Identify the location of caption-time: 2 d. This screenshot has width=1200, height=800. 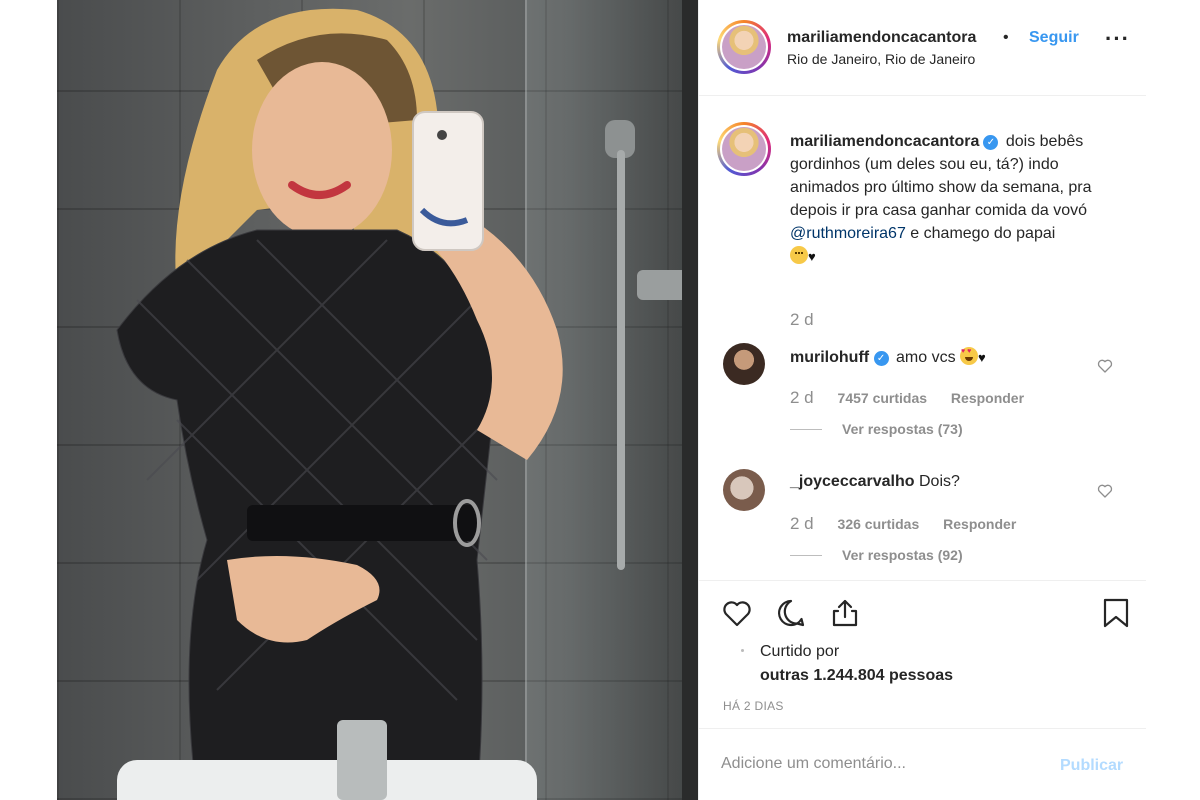
(802, 320).